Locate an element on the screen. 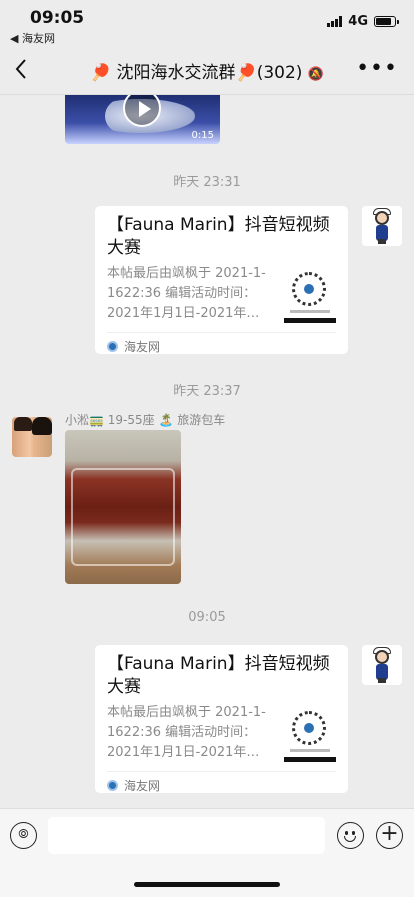 The image size is (414, 897). status-bar: 09:05 ◀ 海友网 4G is located at coordinates (207, 23).